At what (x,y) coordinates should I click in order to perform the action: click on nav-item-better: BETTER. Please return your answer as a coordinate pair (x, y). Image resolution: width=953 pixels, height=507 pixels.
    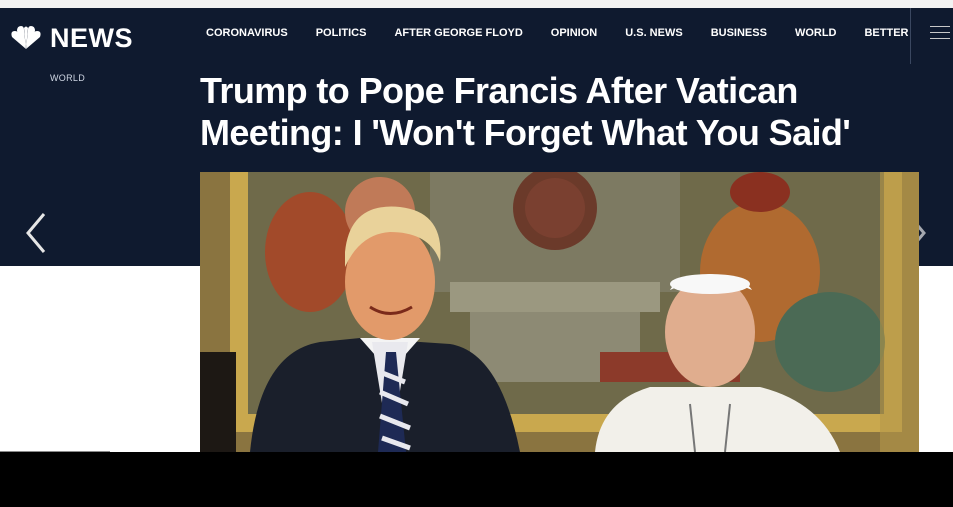
    Looking at the image, I should click on (886, 33).